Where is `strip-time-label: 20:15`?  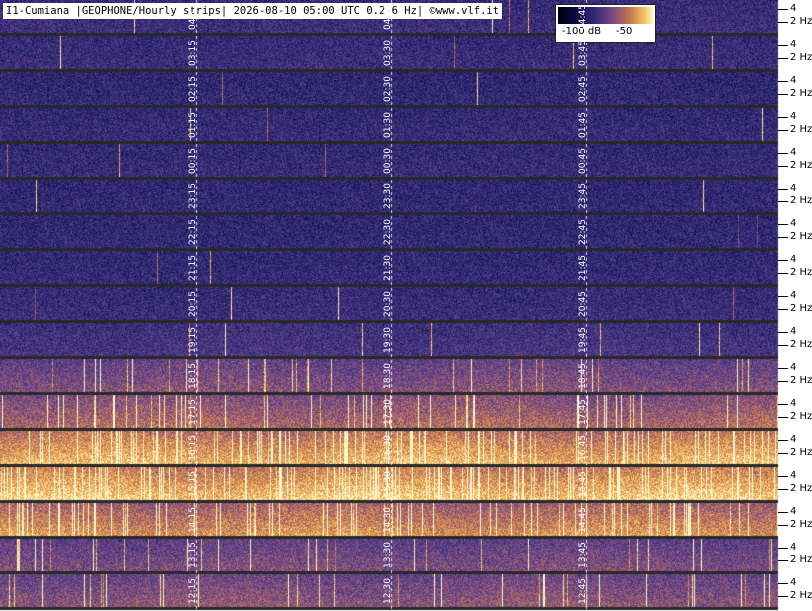
strip-time-label: 20:15 is located at coordinates (193, 304).